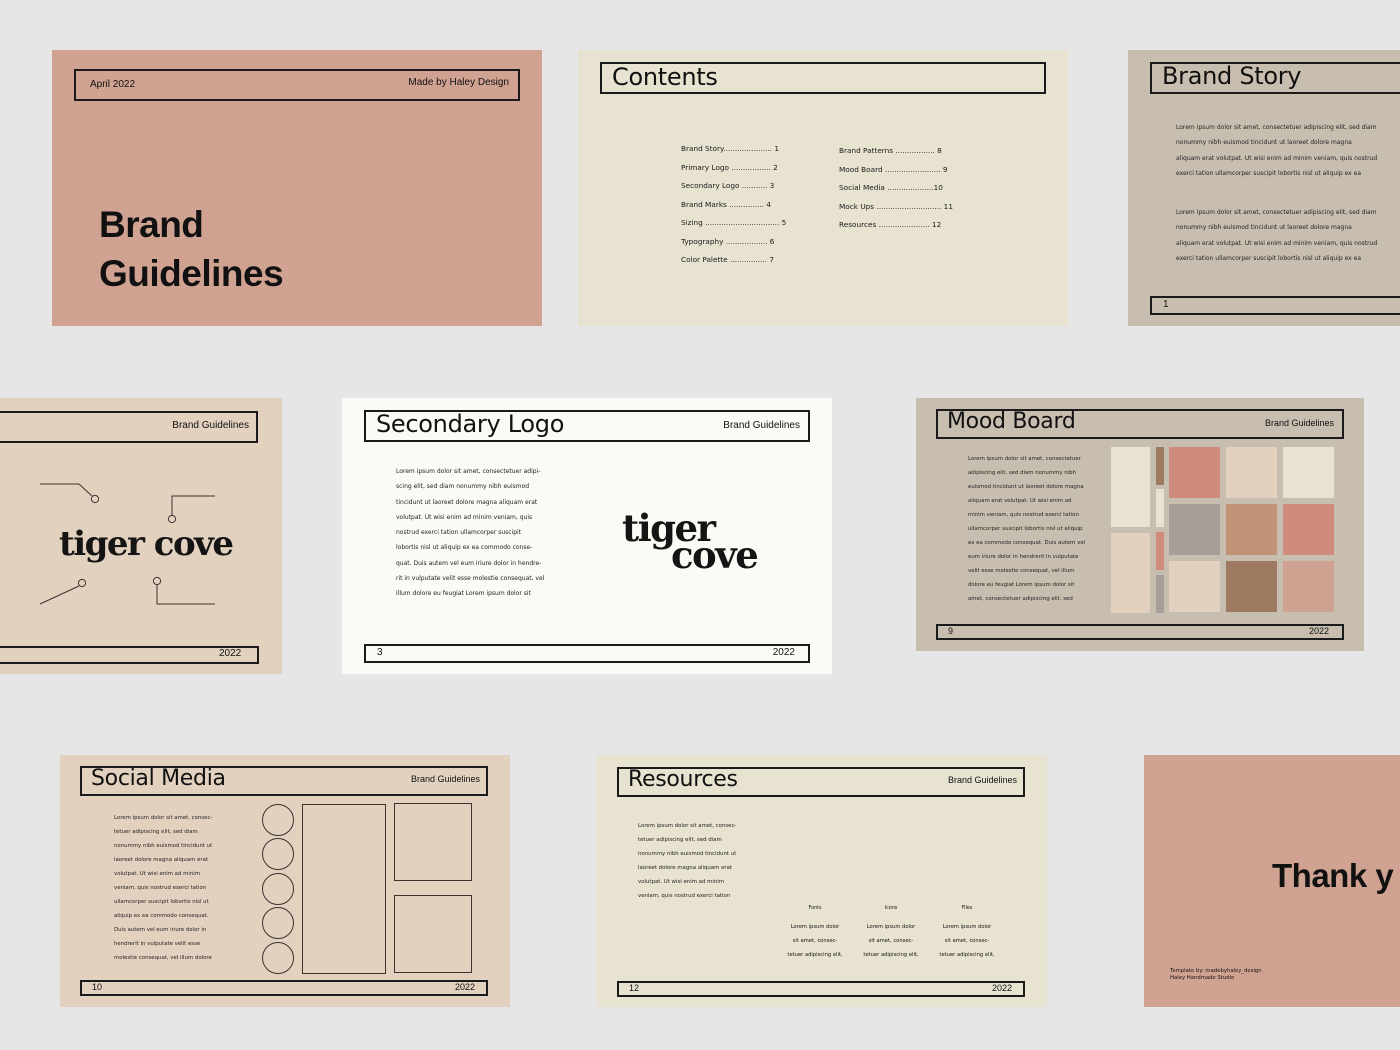 Image resolution: width=1400 pixels, height=1050 pixels. I want to click on post-square-placeholder, so click(433, 842).